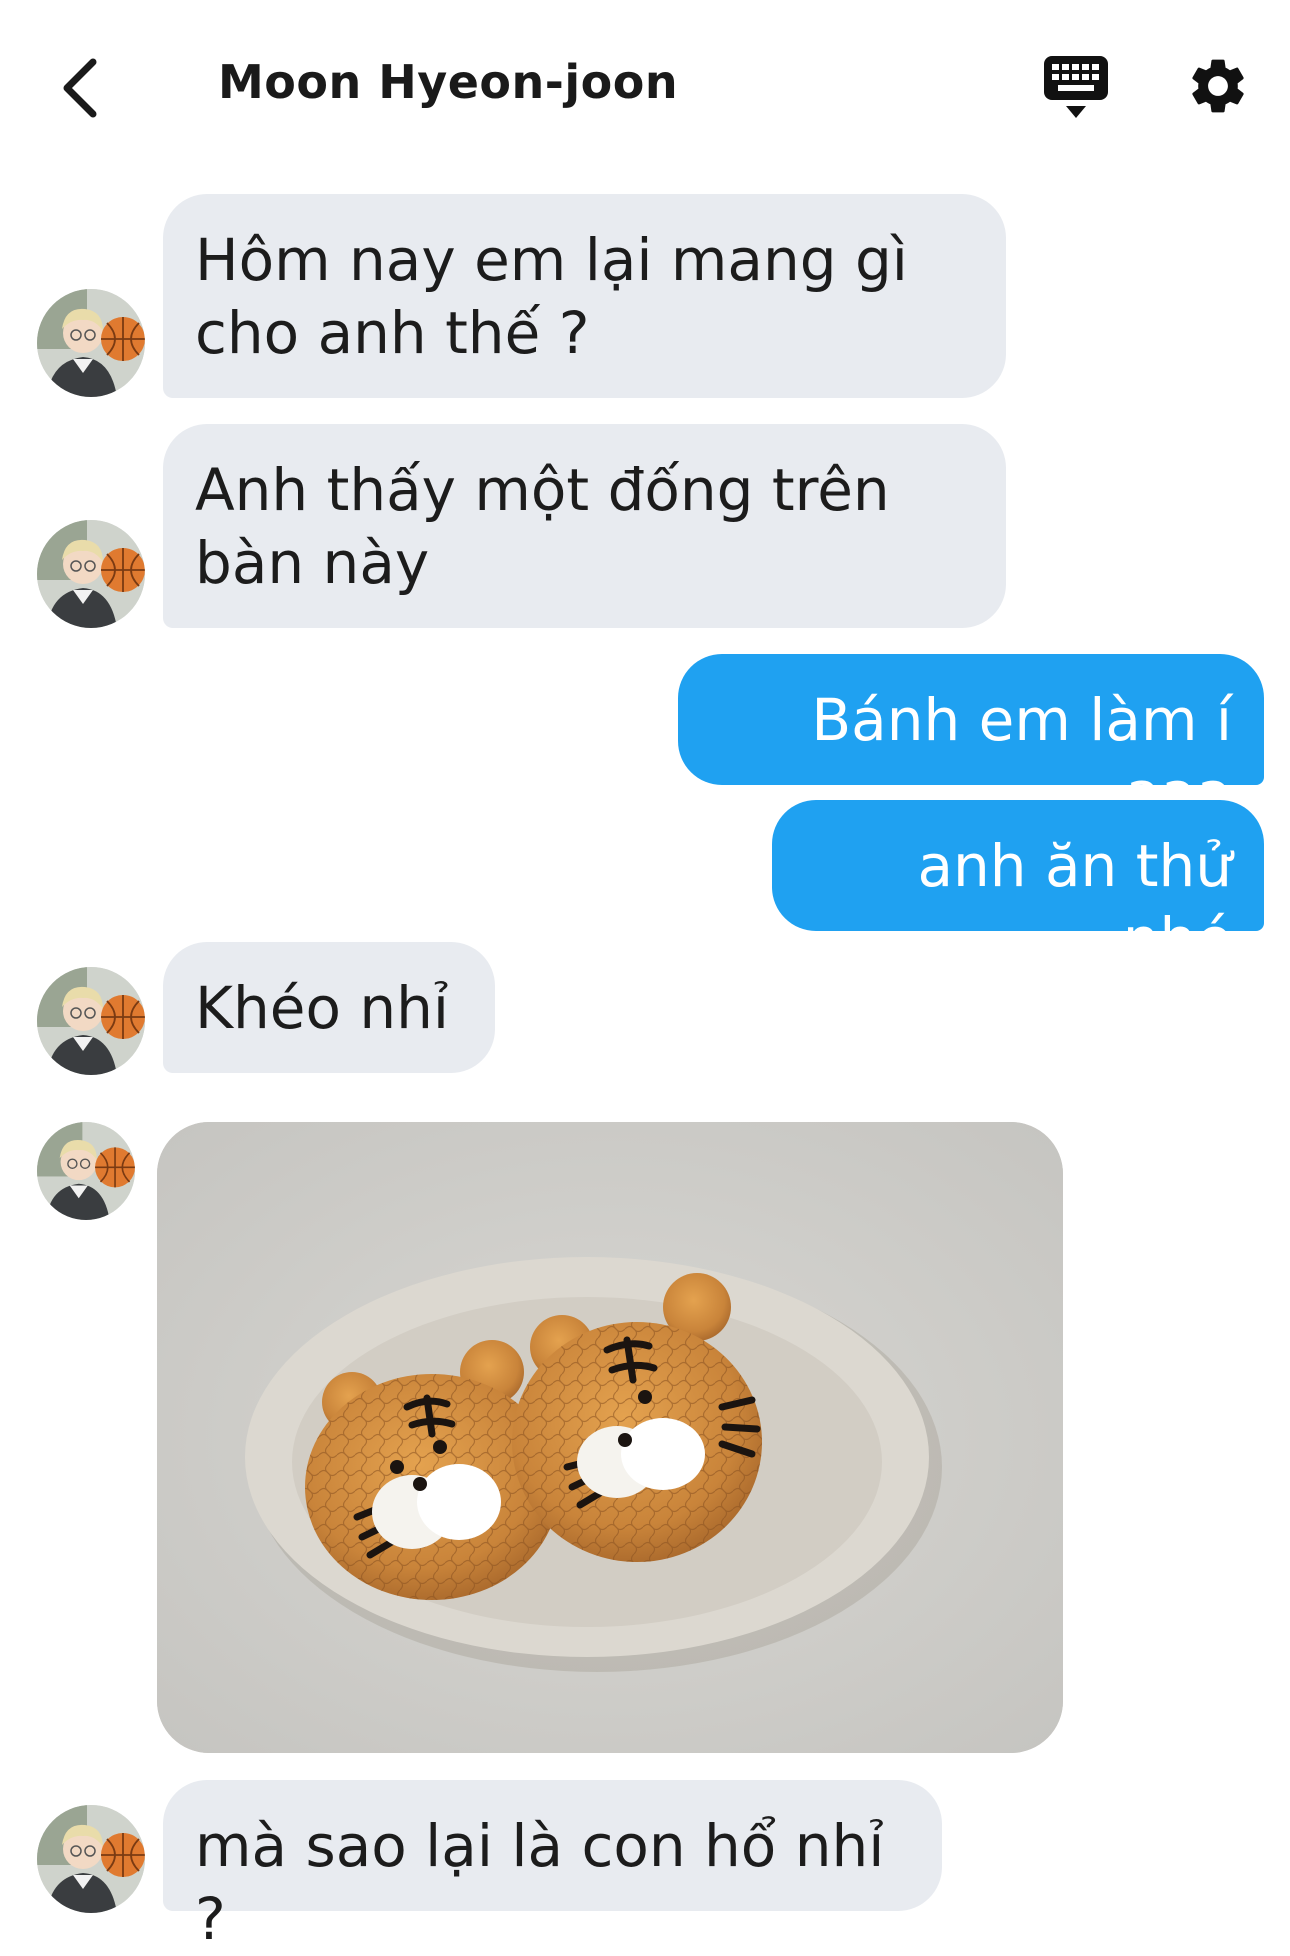 The image size is (1290, 1956). I want to click on message-text: cho anh thế ?, so click(392, 333).